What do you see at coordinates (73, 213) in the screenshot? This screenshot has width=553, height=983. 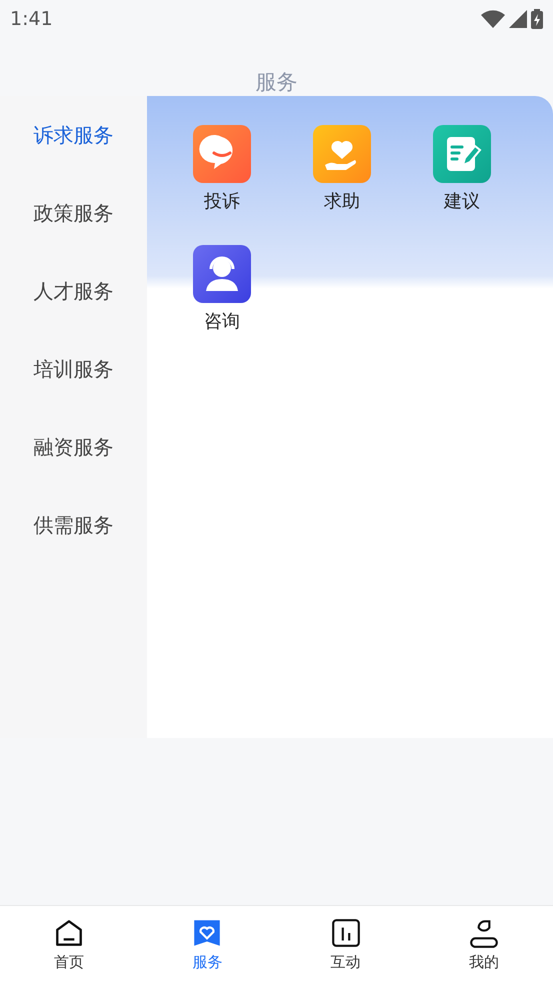 I see `sidebar-item: 政策服务` at bounding box center [73, 213].